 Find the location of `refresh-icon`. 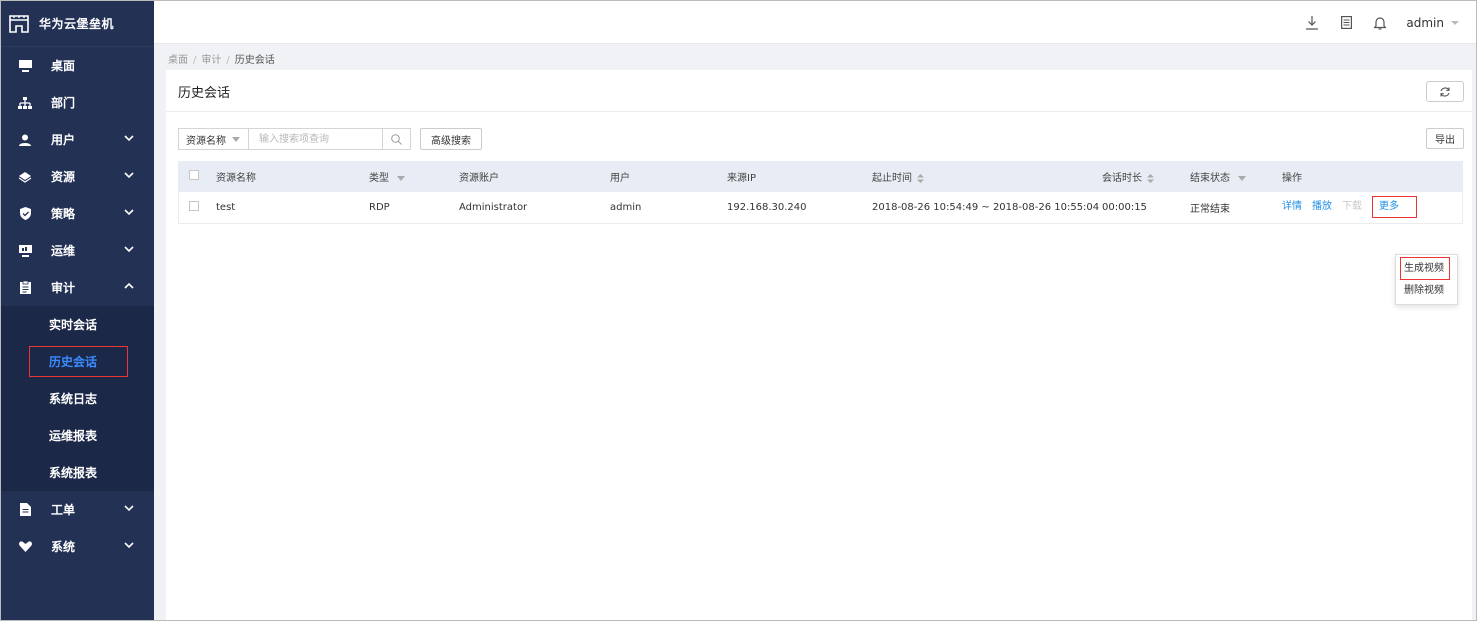

refresh-icon is located at coordinates (1445, 91).